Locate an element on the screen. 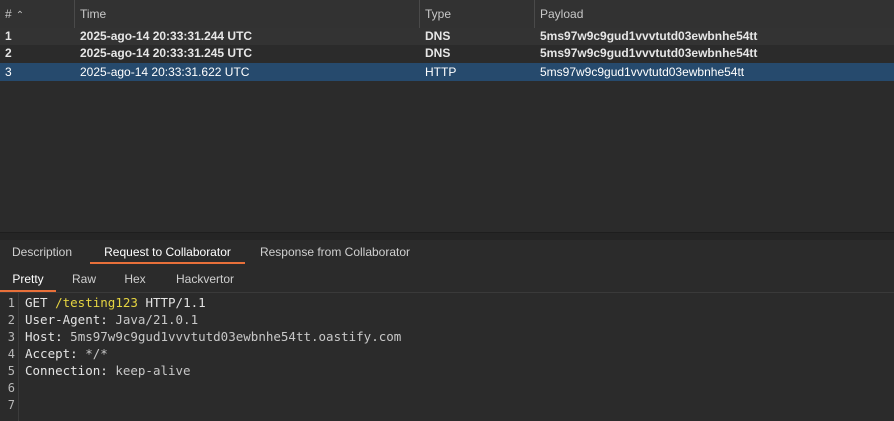 The image size is (894, 421). tab-description: Description is located at coordinates (42, 252).